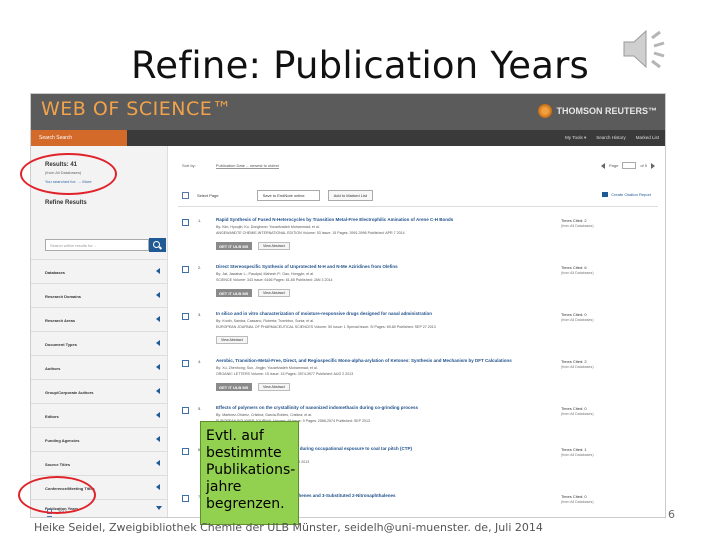  Describe the element at coordinates (157, 245) in the screenshot. I see `search-icon` at that location.